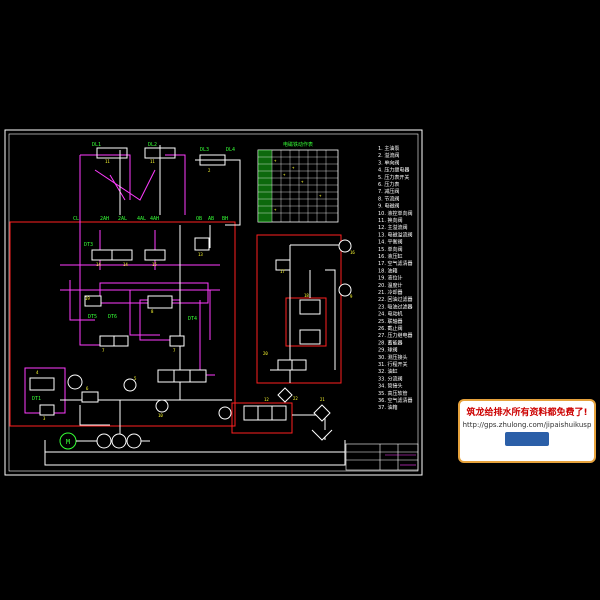 The image size is (600, 600). I want to click on label-dl1: DL1, so click(96, 145).